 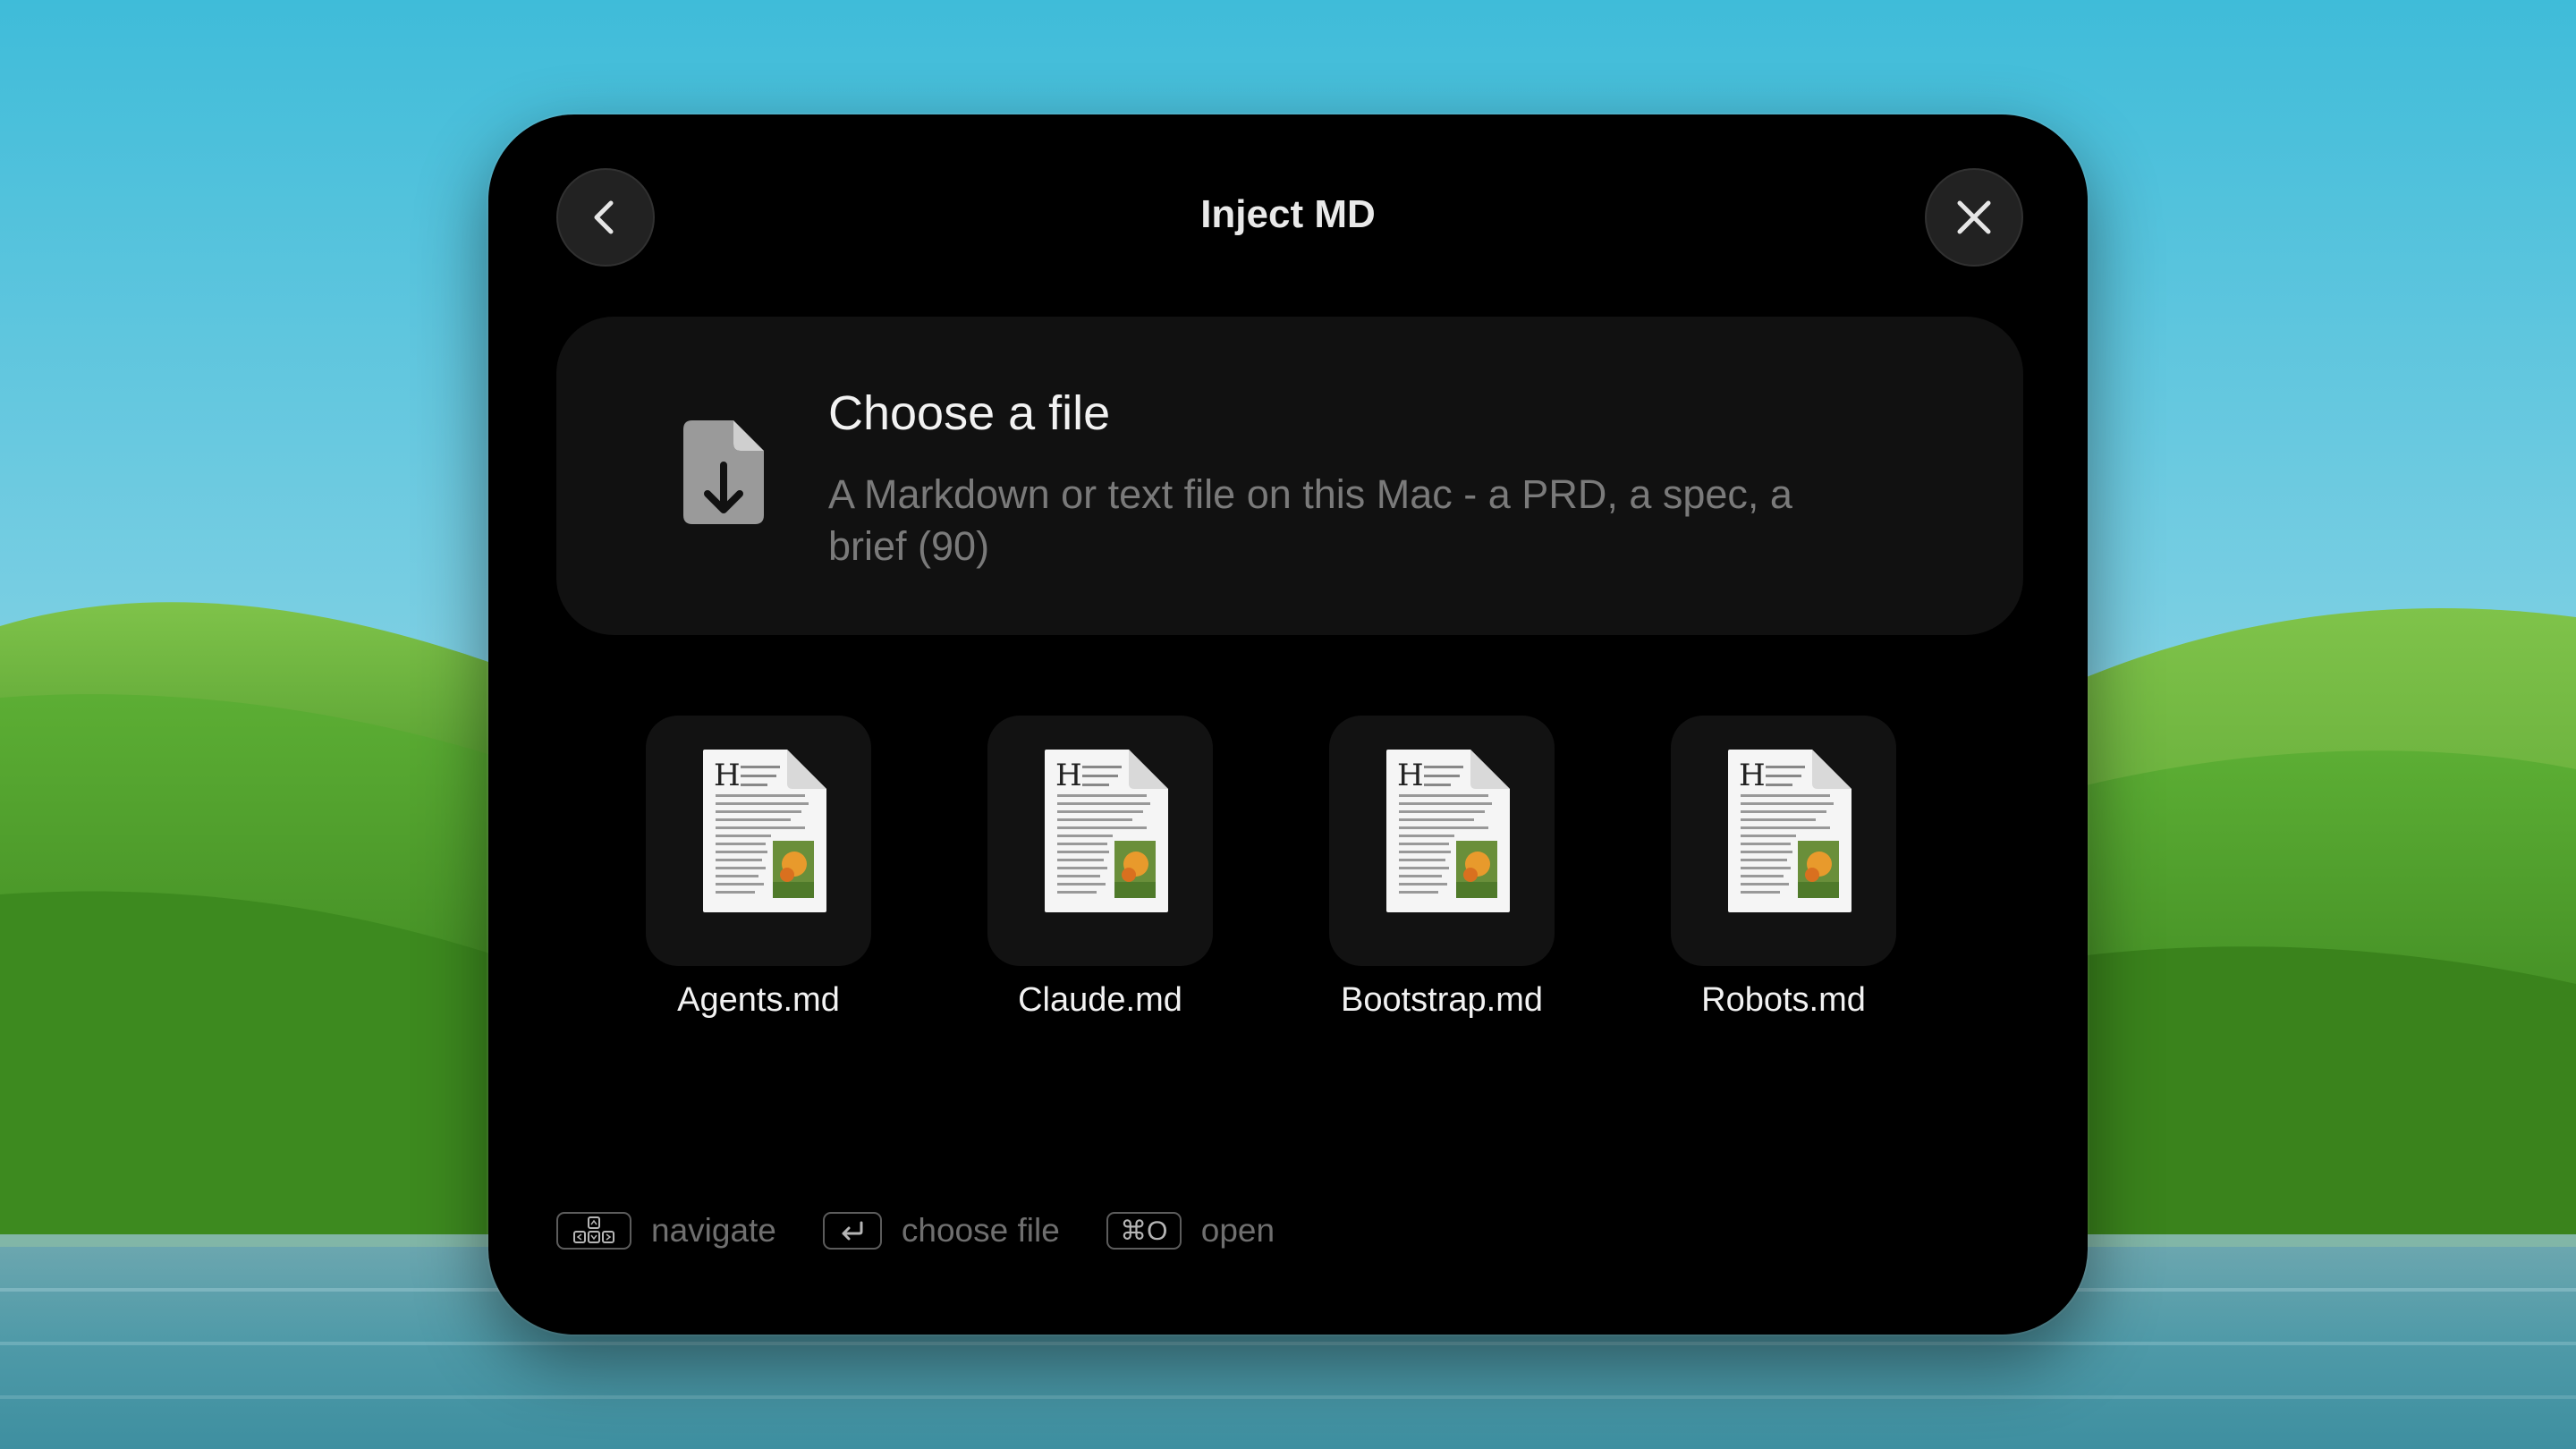 What do you see at coordinates (723, 474) in the screenshot?
I see `file-download-icon` at bounding box center [723, 474].